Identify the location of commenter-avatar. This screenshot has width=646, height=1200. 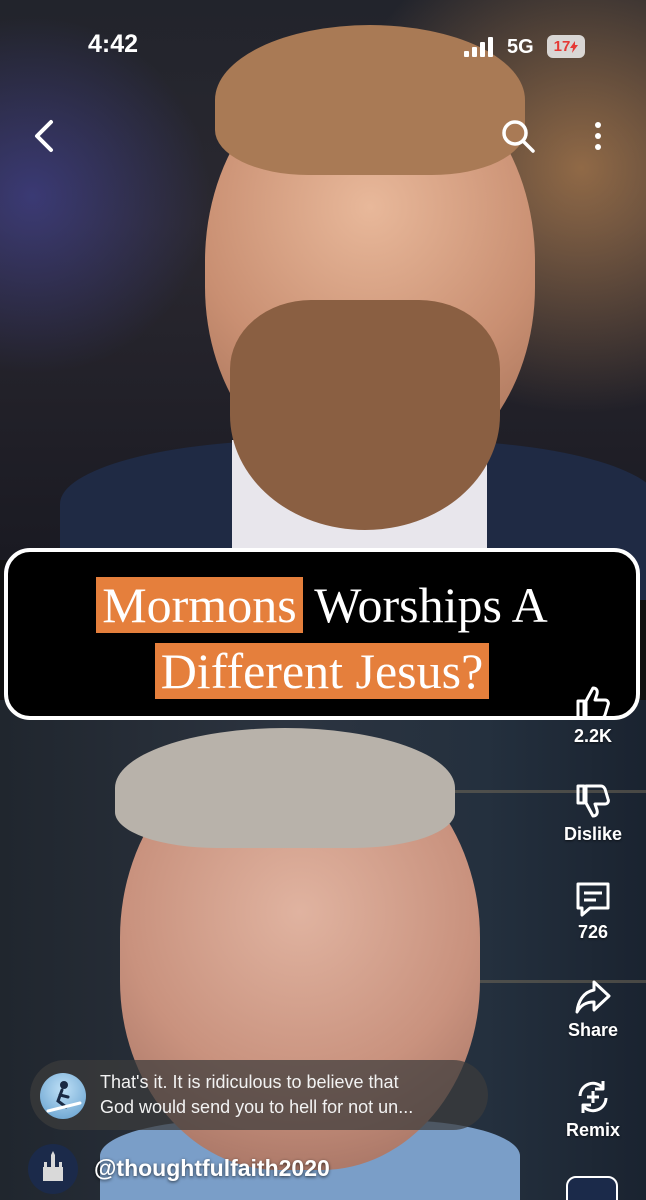
(63, 1096).